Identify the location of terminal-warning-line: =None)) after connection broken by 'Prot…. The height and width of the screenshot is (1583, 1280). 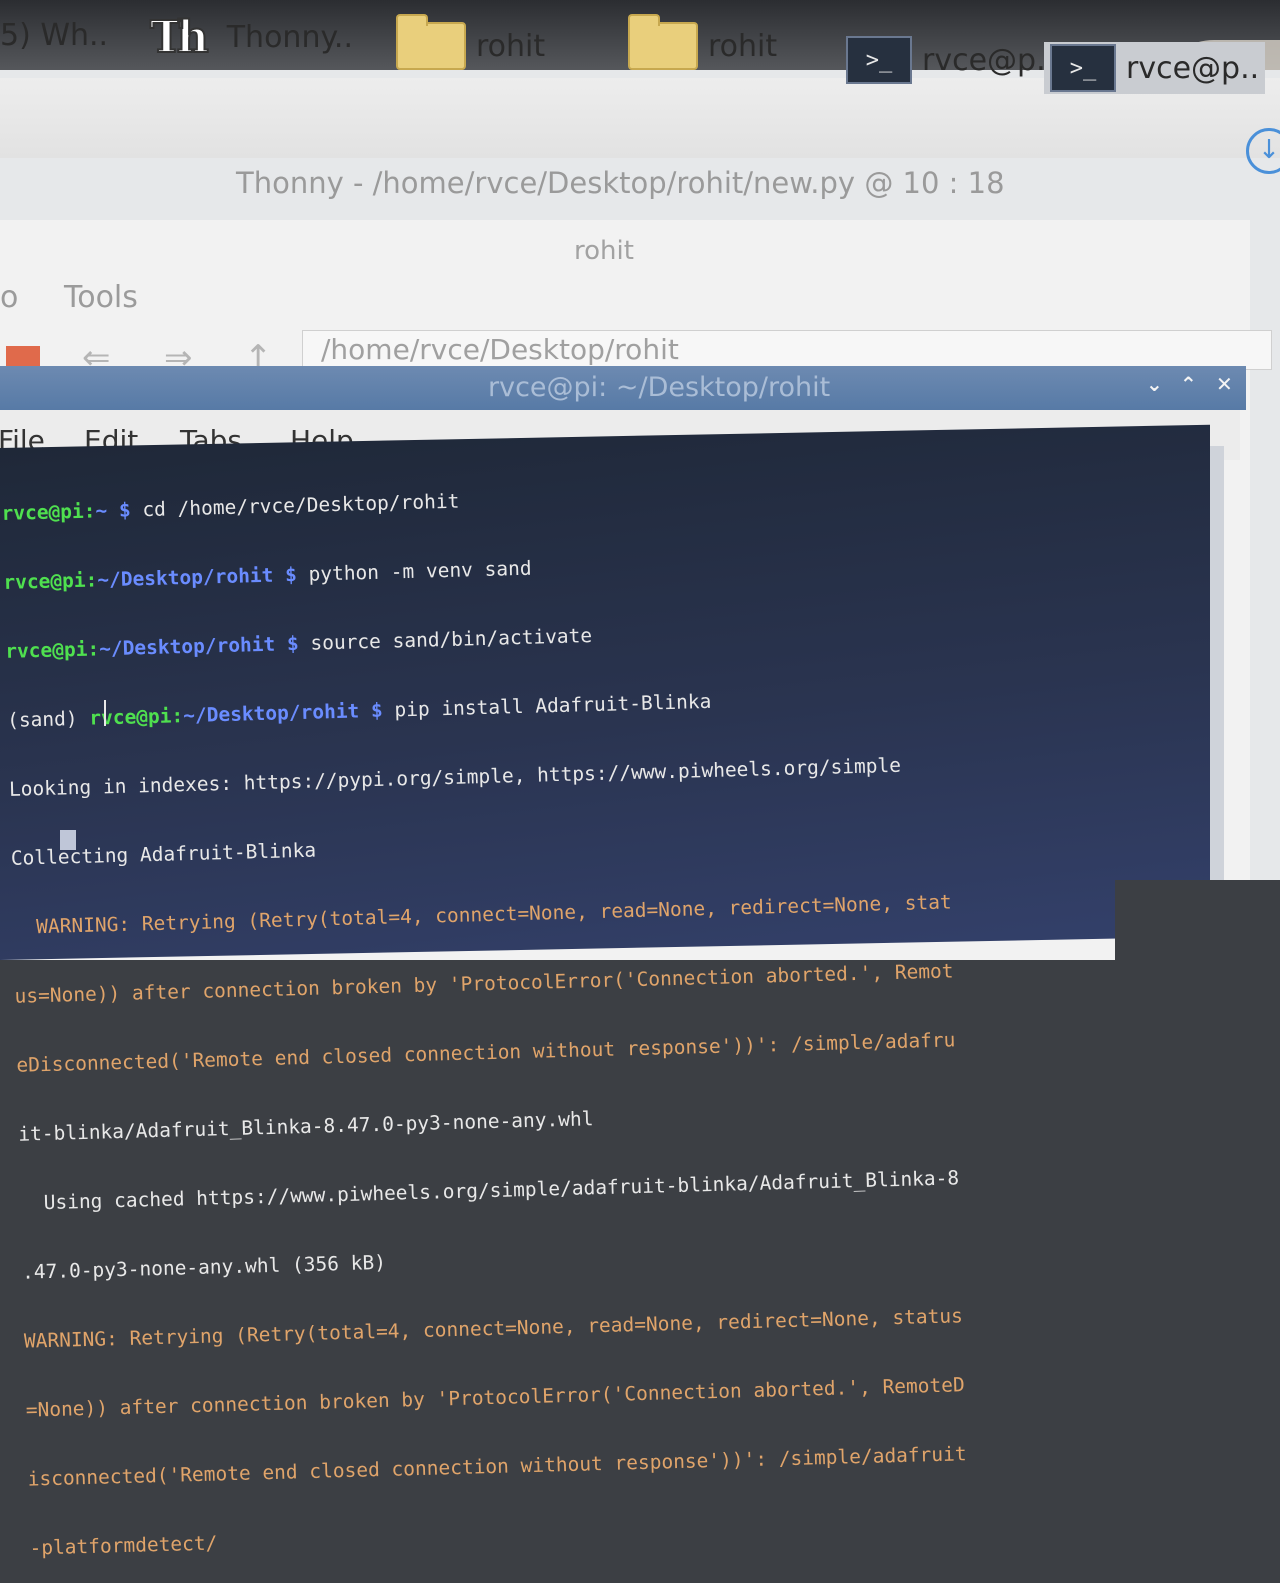
(495, 1397).